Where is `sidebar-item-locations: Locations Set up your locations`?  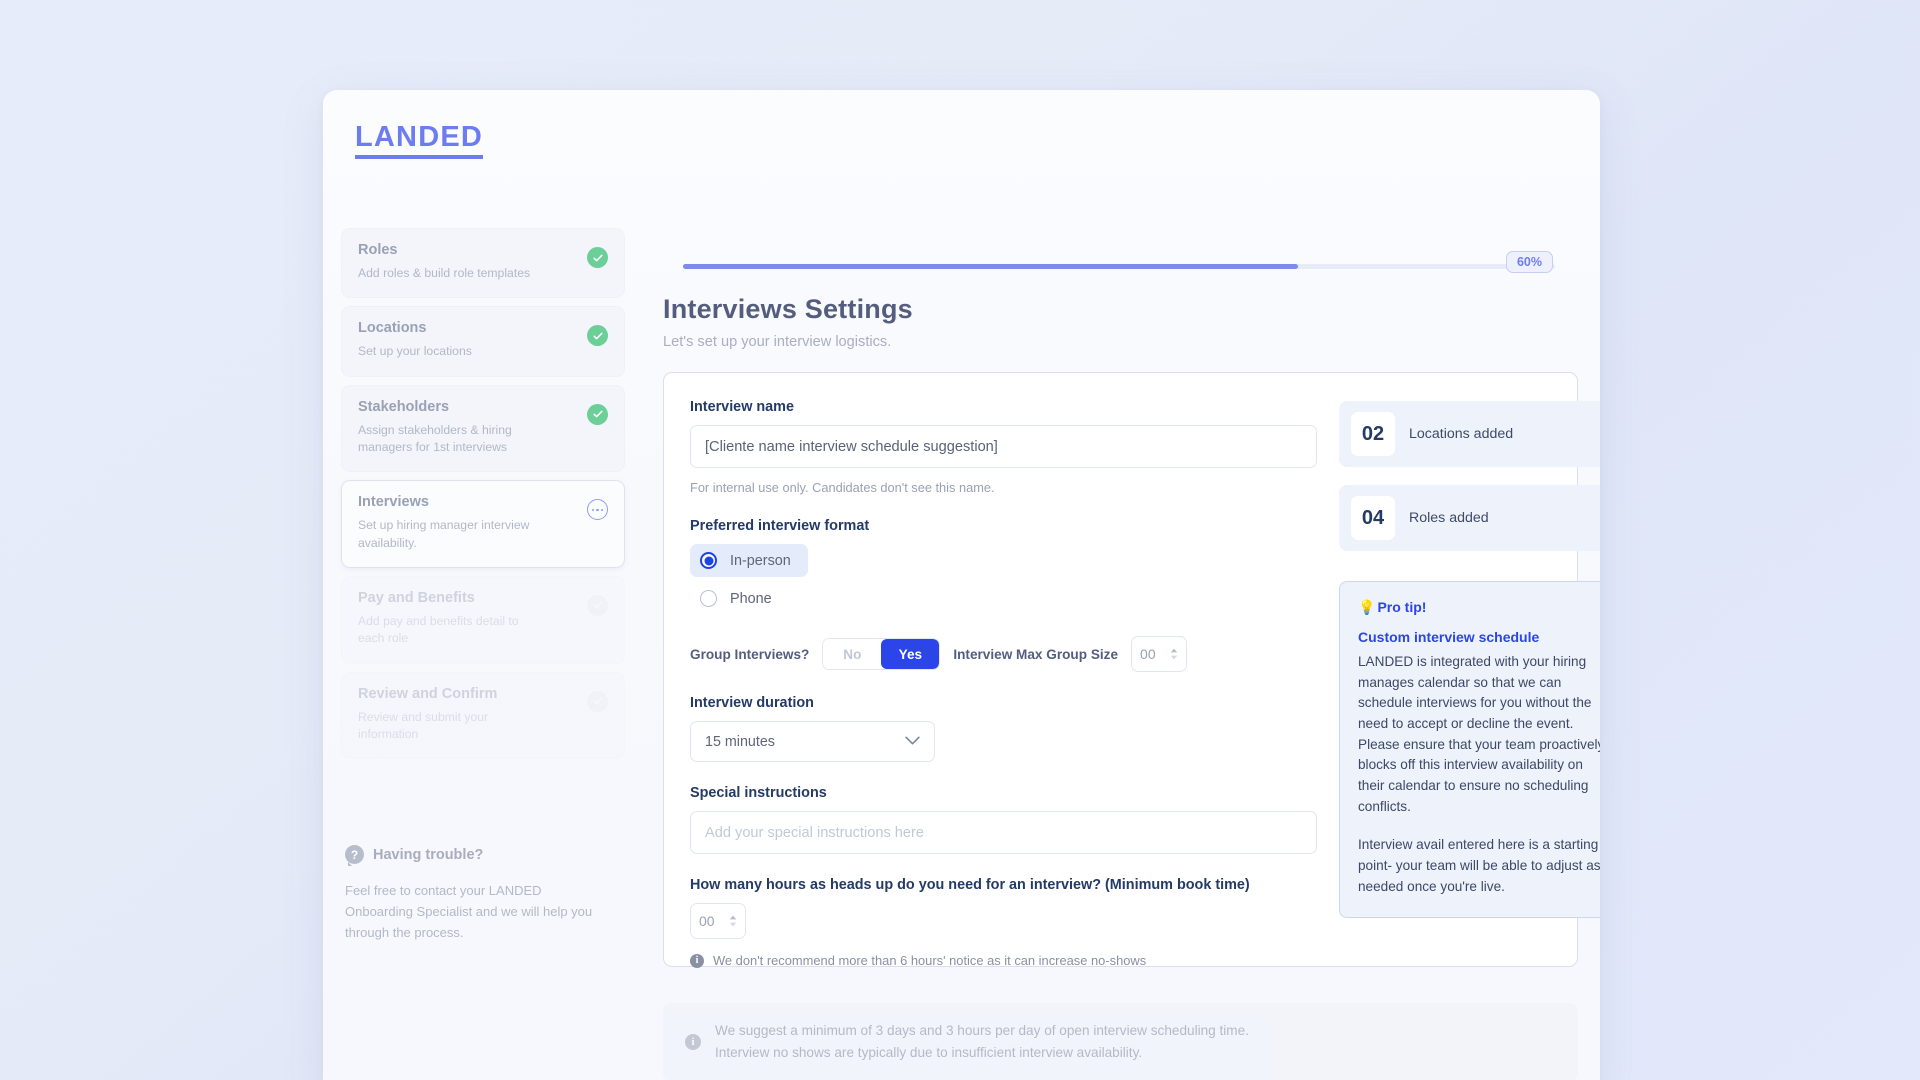 sidebar-item-locations: Locations Set up your locations is located at coordinates (483, 341).